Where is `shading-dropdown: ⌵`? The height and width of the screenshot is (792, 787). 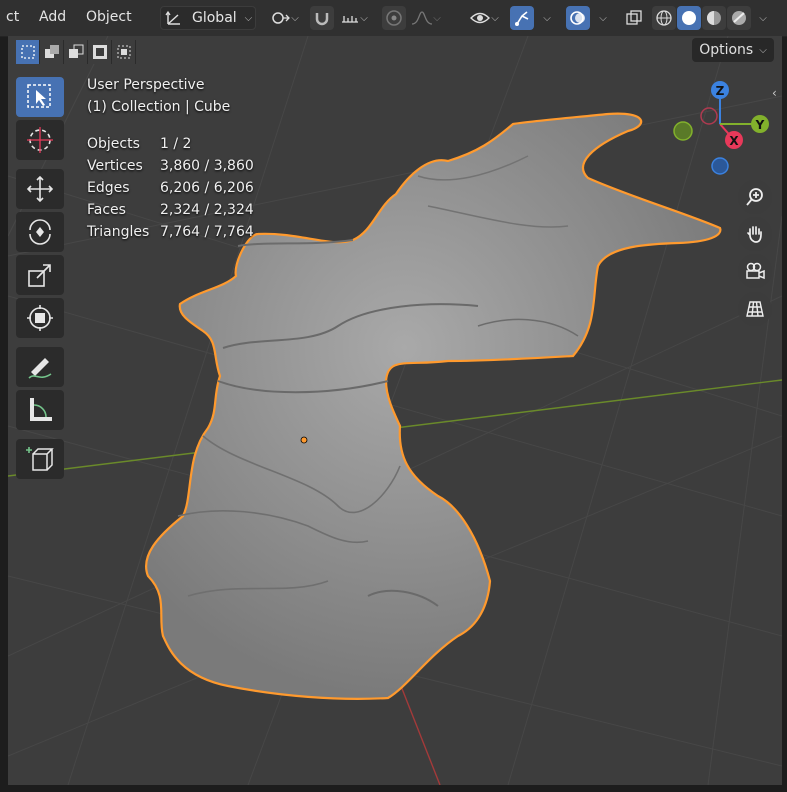
shading-dropdown: ⌵ is located at coordinates (763, 18).